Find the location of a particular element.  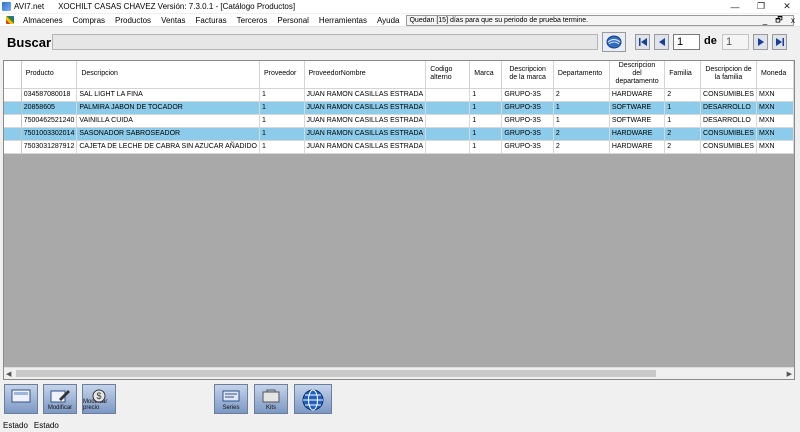

table-cell: 7500462521240 is located at coordinates (49, 121).